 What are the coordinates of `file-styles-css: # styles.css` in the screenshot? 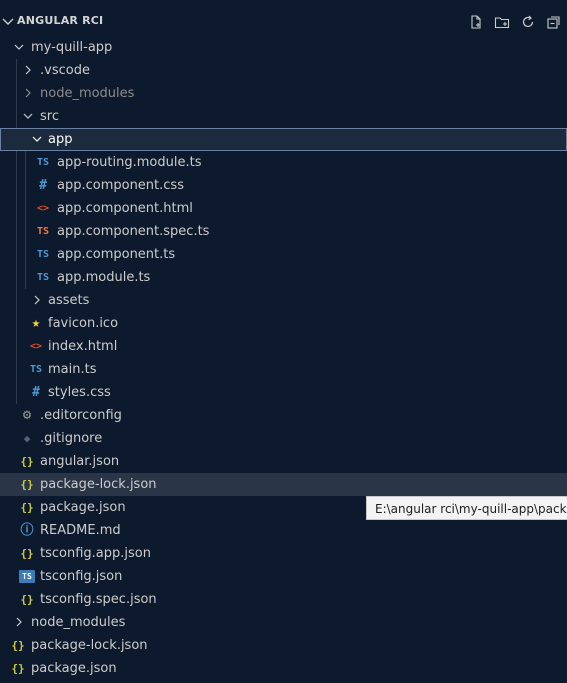 It's located at (283, 392).